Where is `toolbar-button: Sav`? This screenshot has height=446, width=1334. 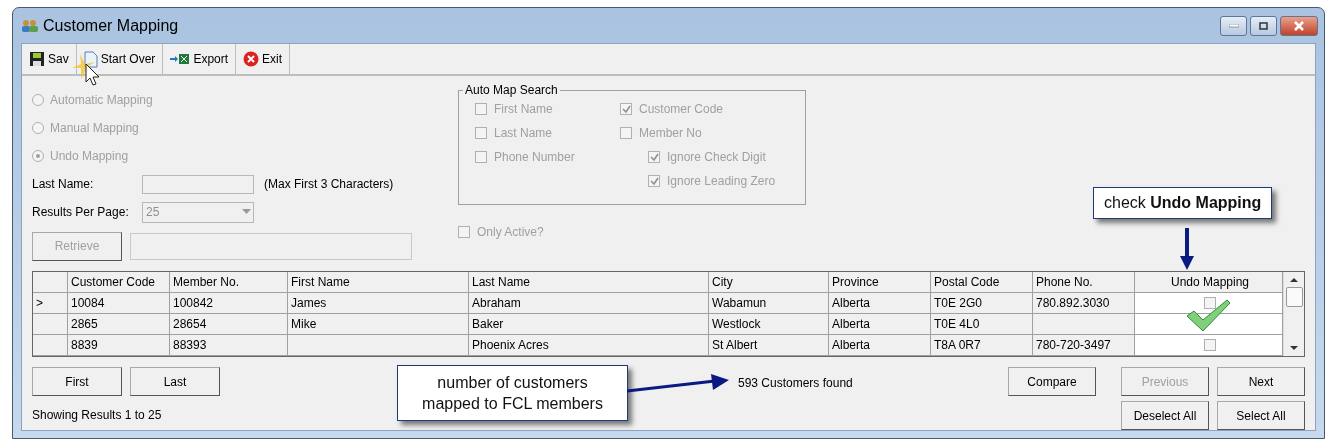 toolbar-button: Sav is located at coordinates (49, 59).